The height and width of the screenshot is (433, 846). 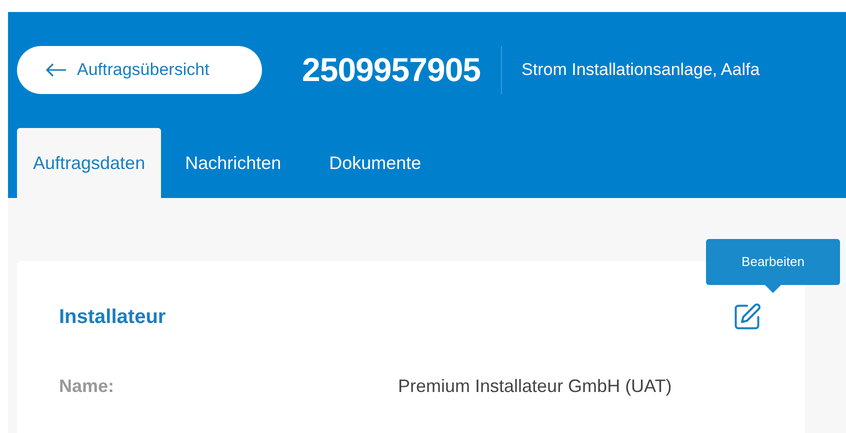 What do you see at coordinates (89, 163) in the screenshot?
I see `tab: Auftragsdaten` at bounding box center [89, 163].